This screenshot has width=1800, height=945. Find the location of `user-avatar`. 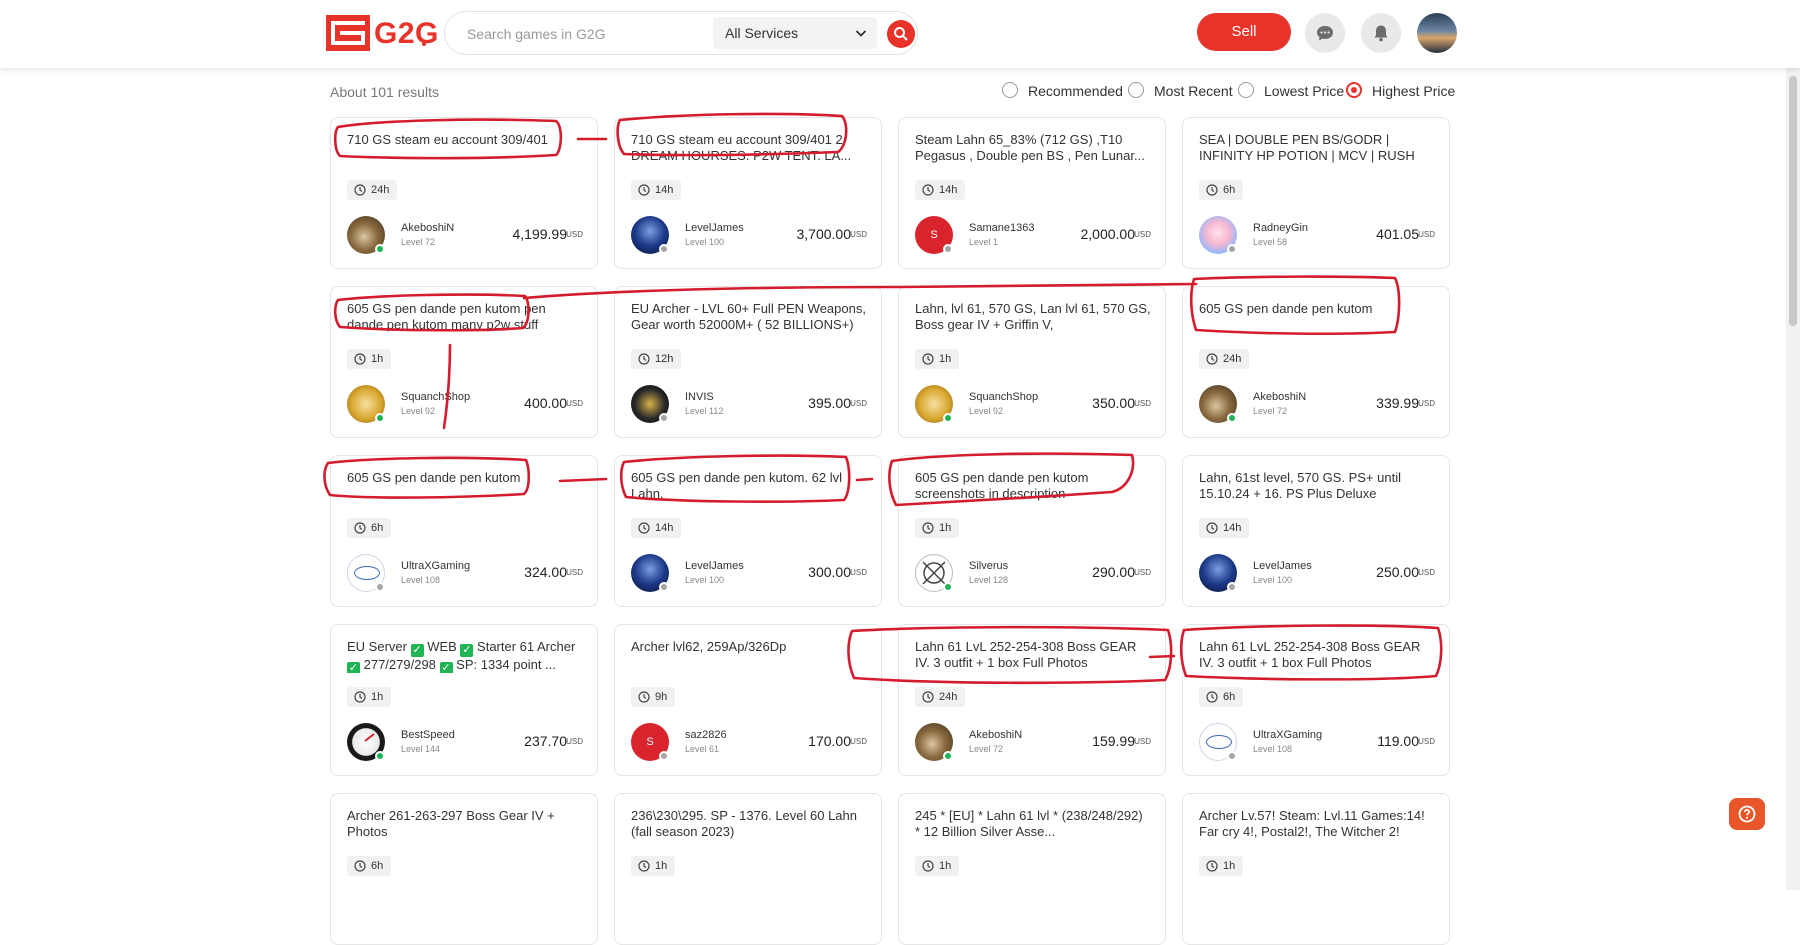

user-avatar is located at coordinates (1437, 33).